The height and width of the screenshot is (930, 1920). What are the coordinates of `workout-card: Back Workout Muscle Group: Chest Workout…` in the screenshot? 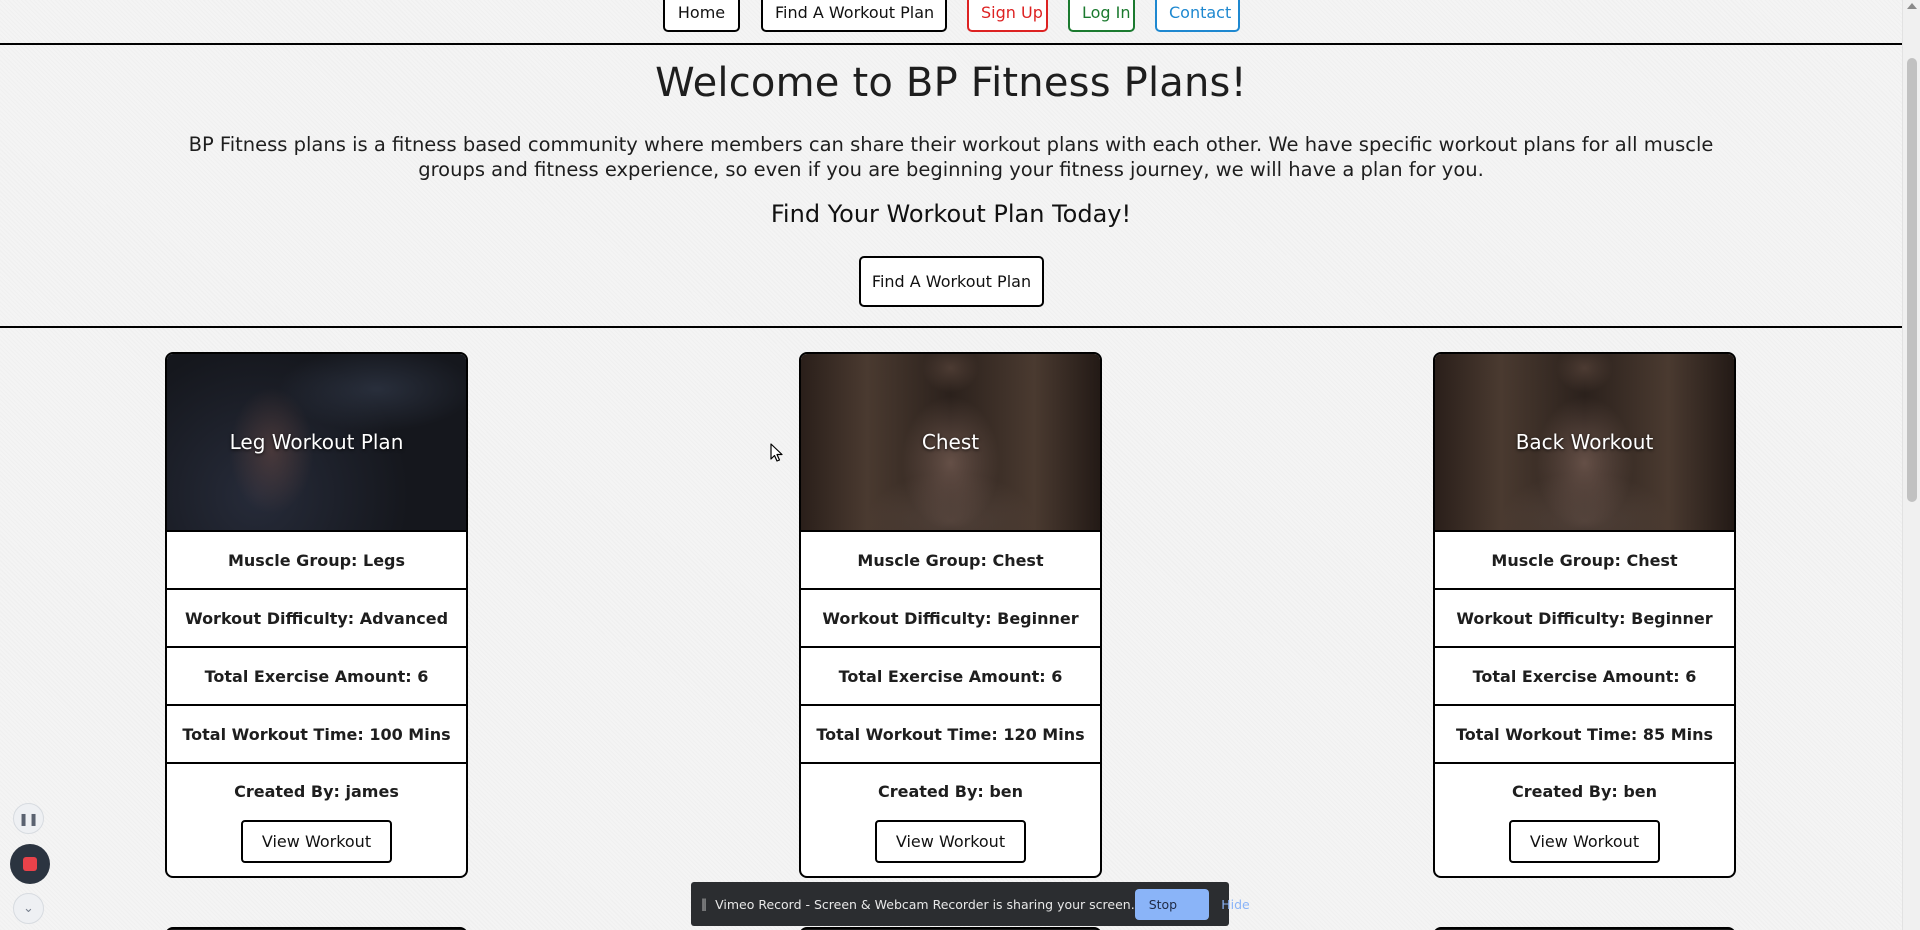 It's located at (1584, 615).